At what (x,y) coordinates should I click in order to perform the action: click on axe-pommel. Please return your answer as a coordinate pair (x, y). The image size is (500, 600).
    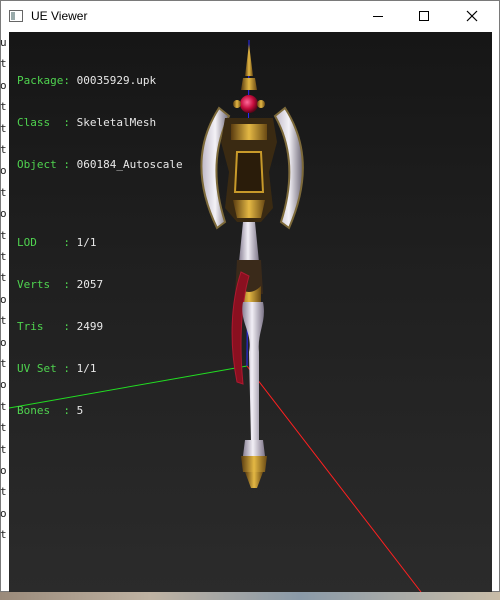
    Looking at the image, I should click on (254, 448).